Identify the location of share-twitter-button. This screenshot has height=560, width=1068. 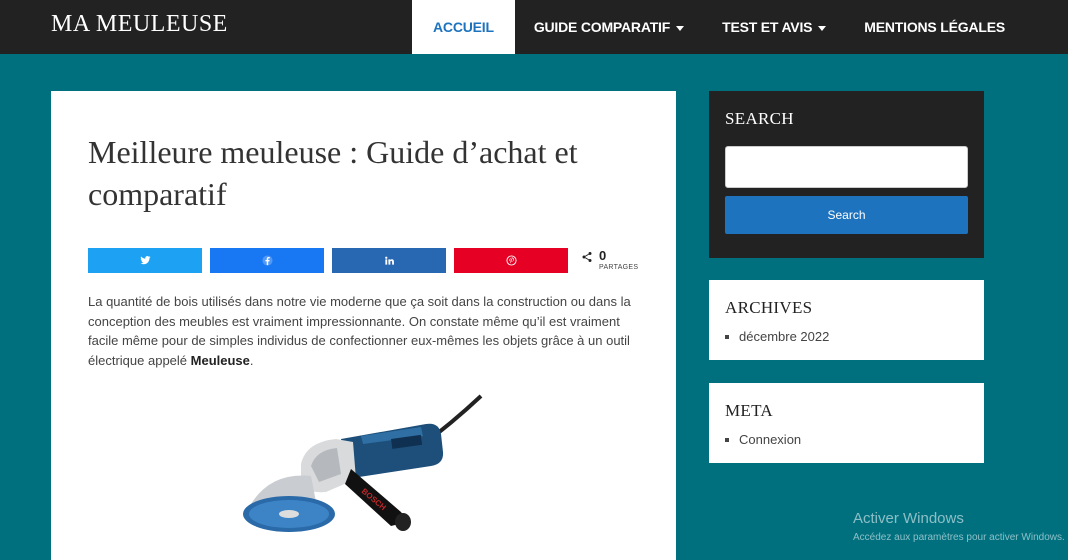
(145, 260).